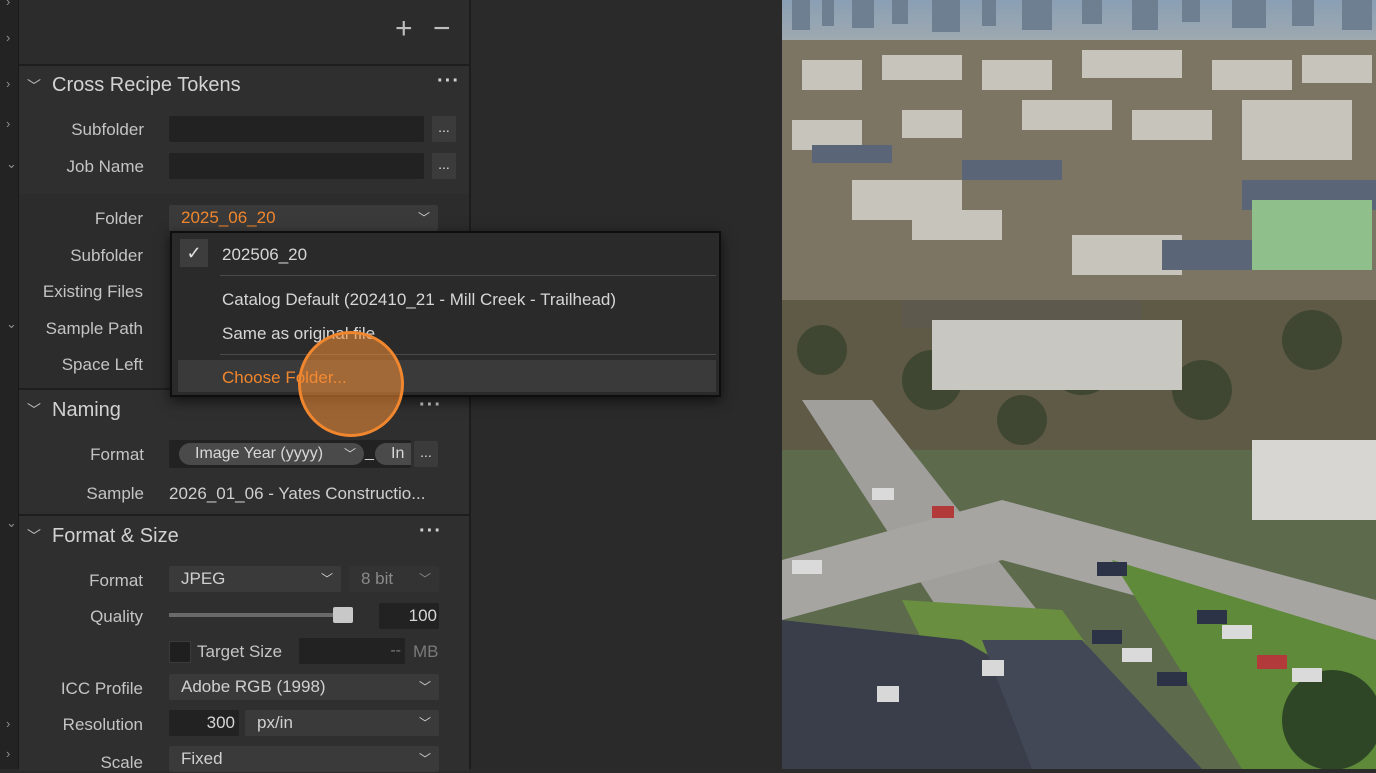 This screenshot has height=773, width=1376. What do you see at coordinates (94, 328) in the screenshot?
I see `sample-path-label: Sample Path` at bounding box center [94, 328].